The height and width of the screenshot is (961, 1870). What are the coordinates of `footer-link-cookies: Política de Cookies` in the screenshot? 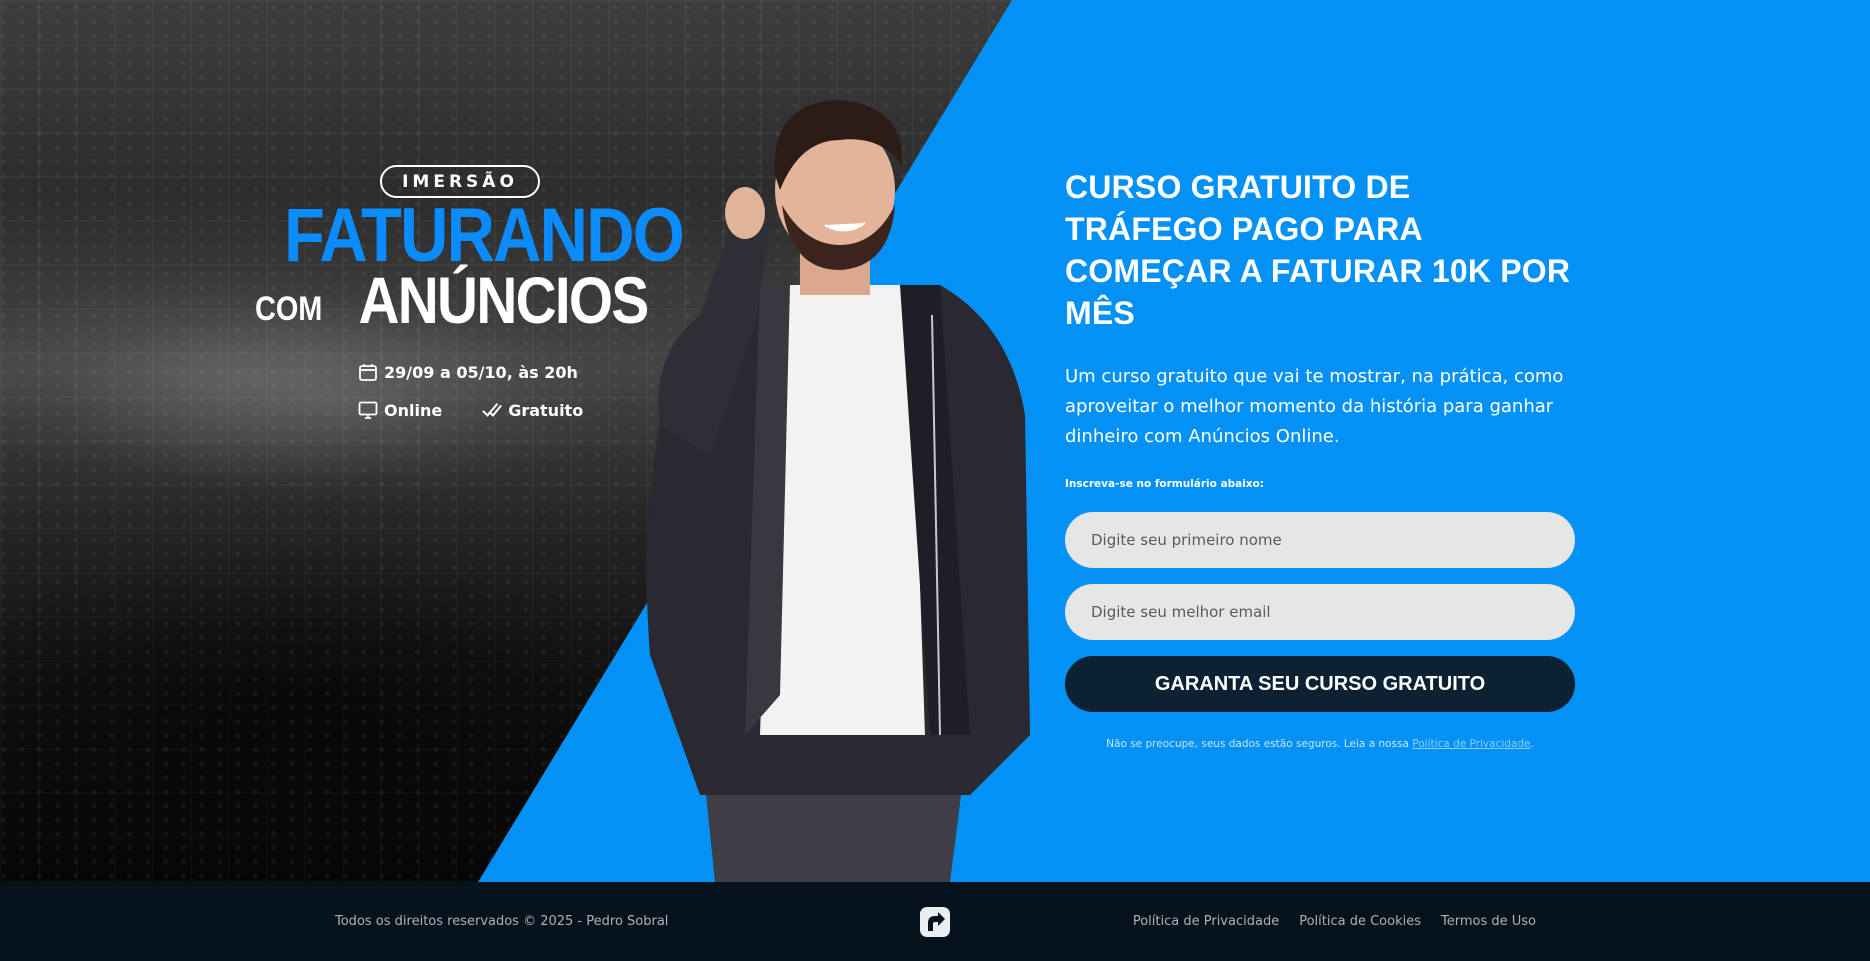 It's located at (1360, 921).